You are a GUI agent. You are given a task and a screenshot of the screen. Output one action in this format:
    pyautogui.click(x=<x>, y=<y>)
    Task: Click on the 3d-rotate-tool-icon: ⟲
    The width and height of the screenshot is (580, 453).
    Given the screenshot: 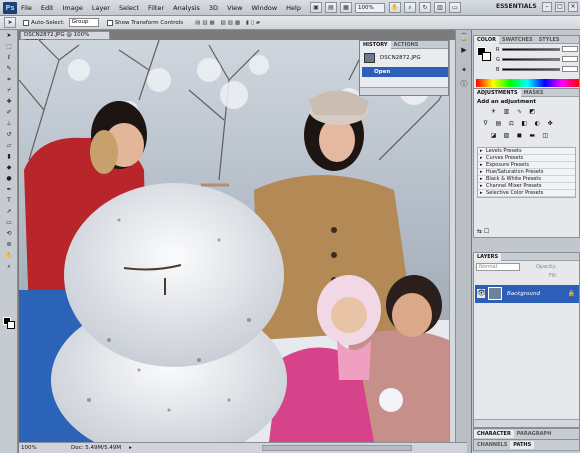 What is the action you would take?
    pyautogui.click(x=9, y=234)
    